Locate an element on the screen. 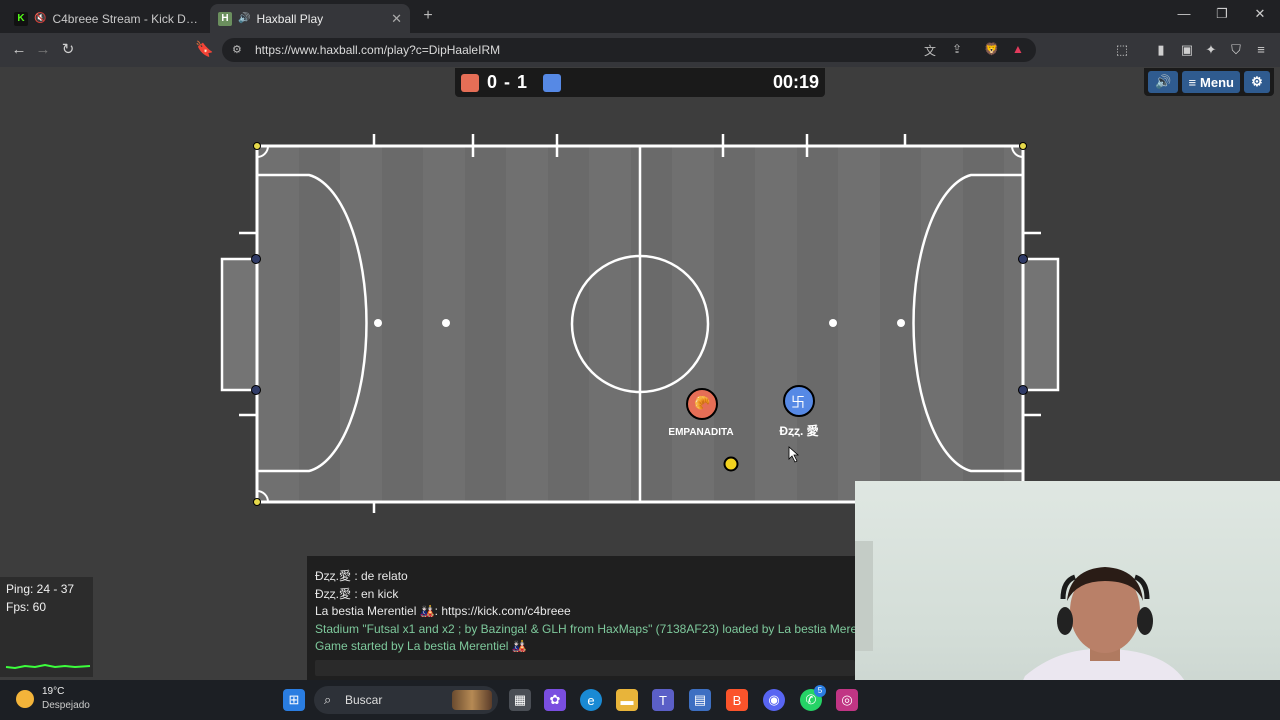 This screenshot has height=720, width=1280. copilot-icon: ✿ is located at coordinates (555, 700).